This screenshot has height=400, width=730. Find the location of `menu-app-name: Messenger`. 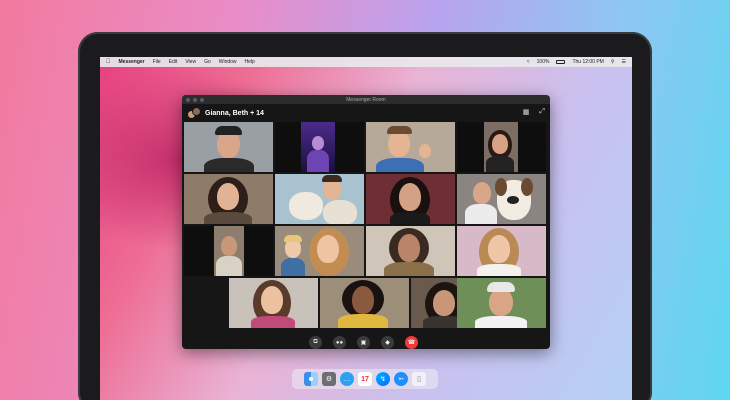

menu-app-name: Messenger is located at coordinates (132, 62).